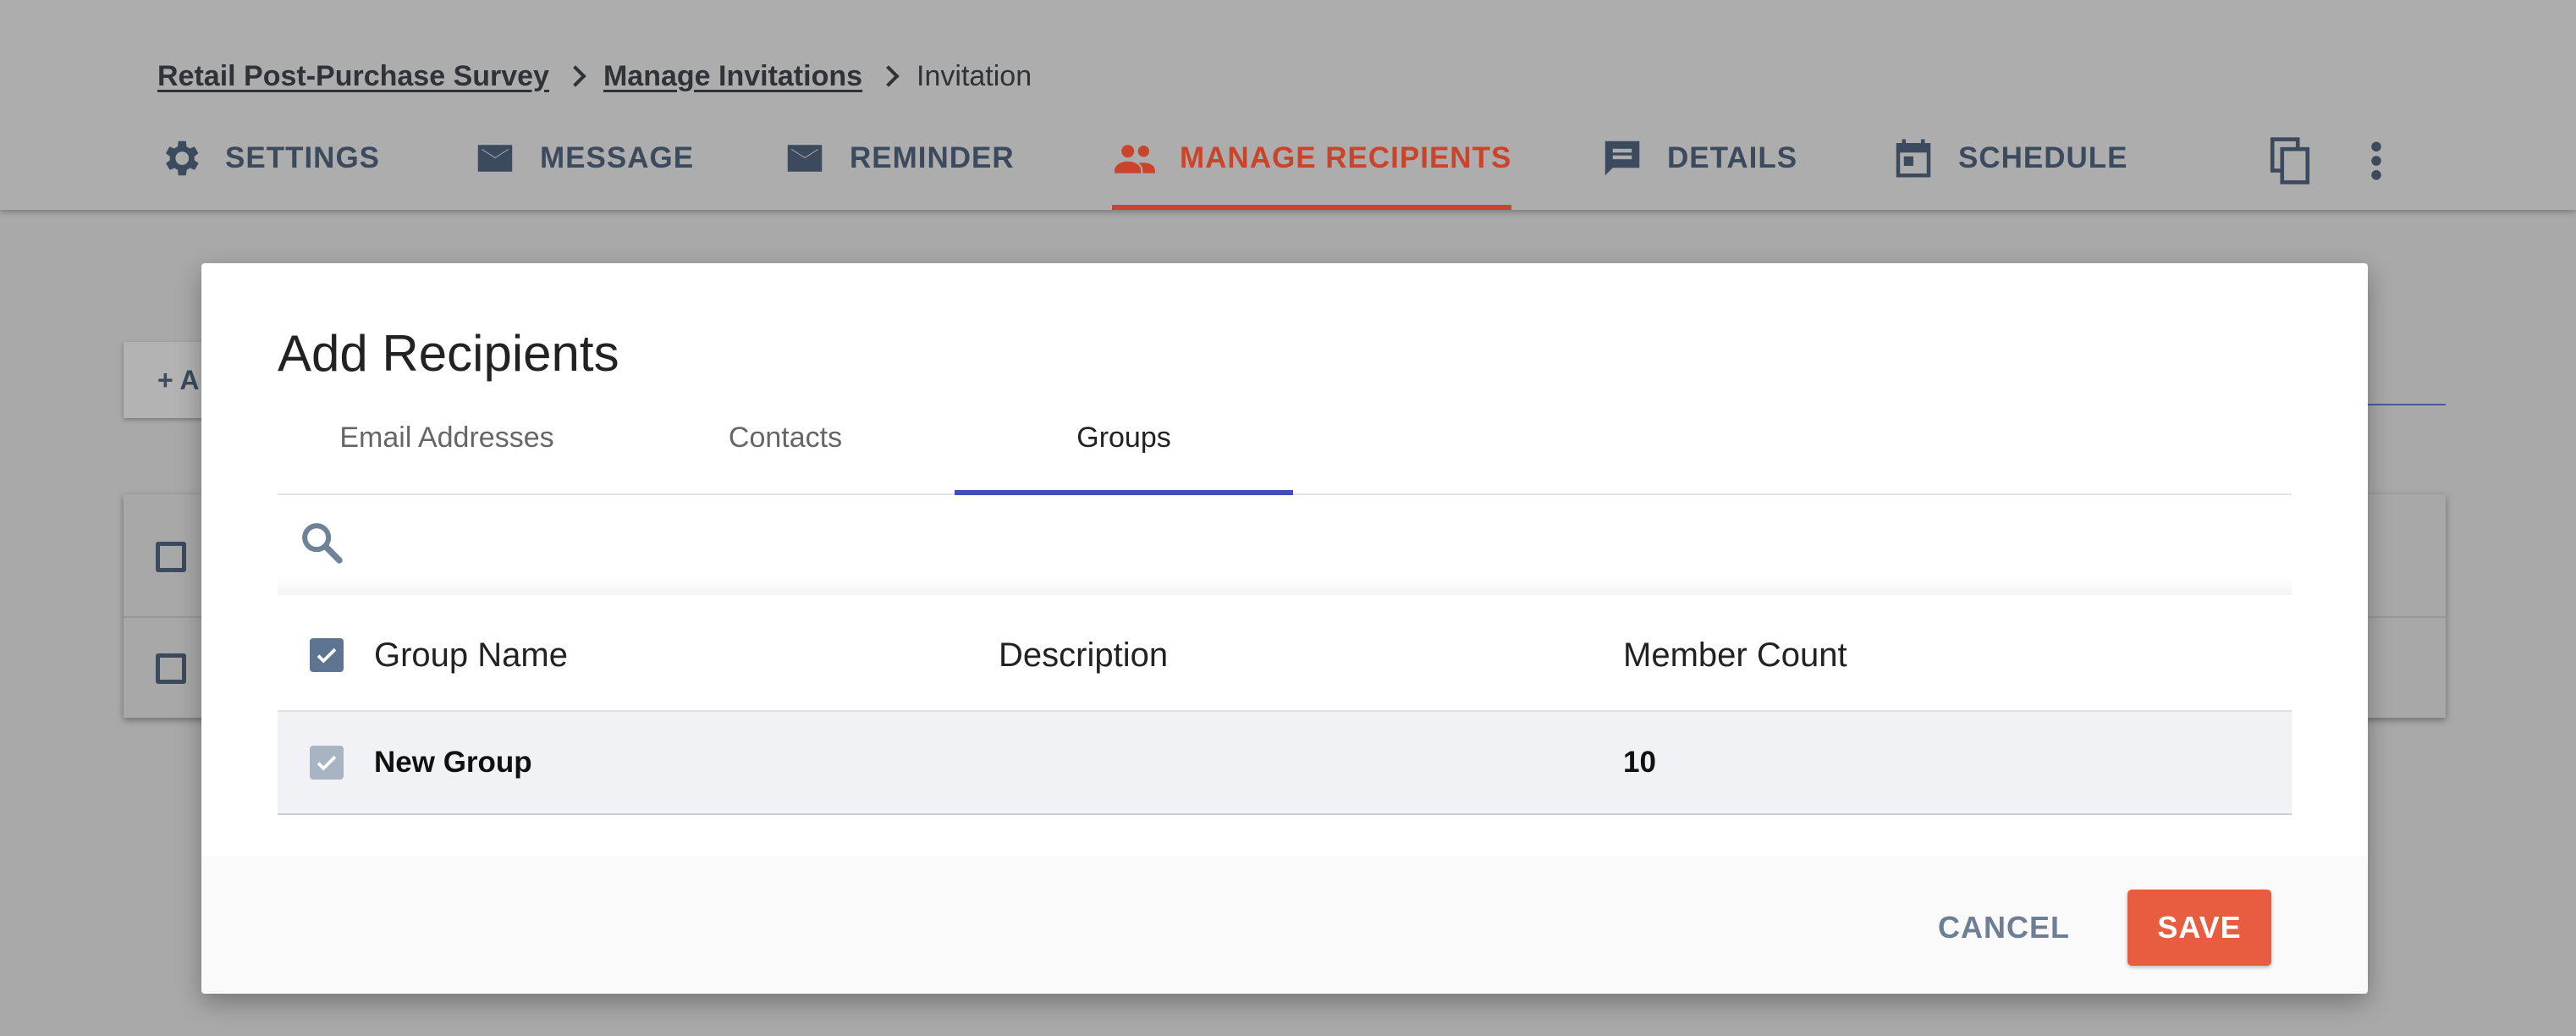  I want to click on tab-schedule: SCHEDULE, so click(2009, 176).